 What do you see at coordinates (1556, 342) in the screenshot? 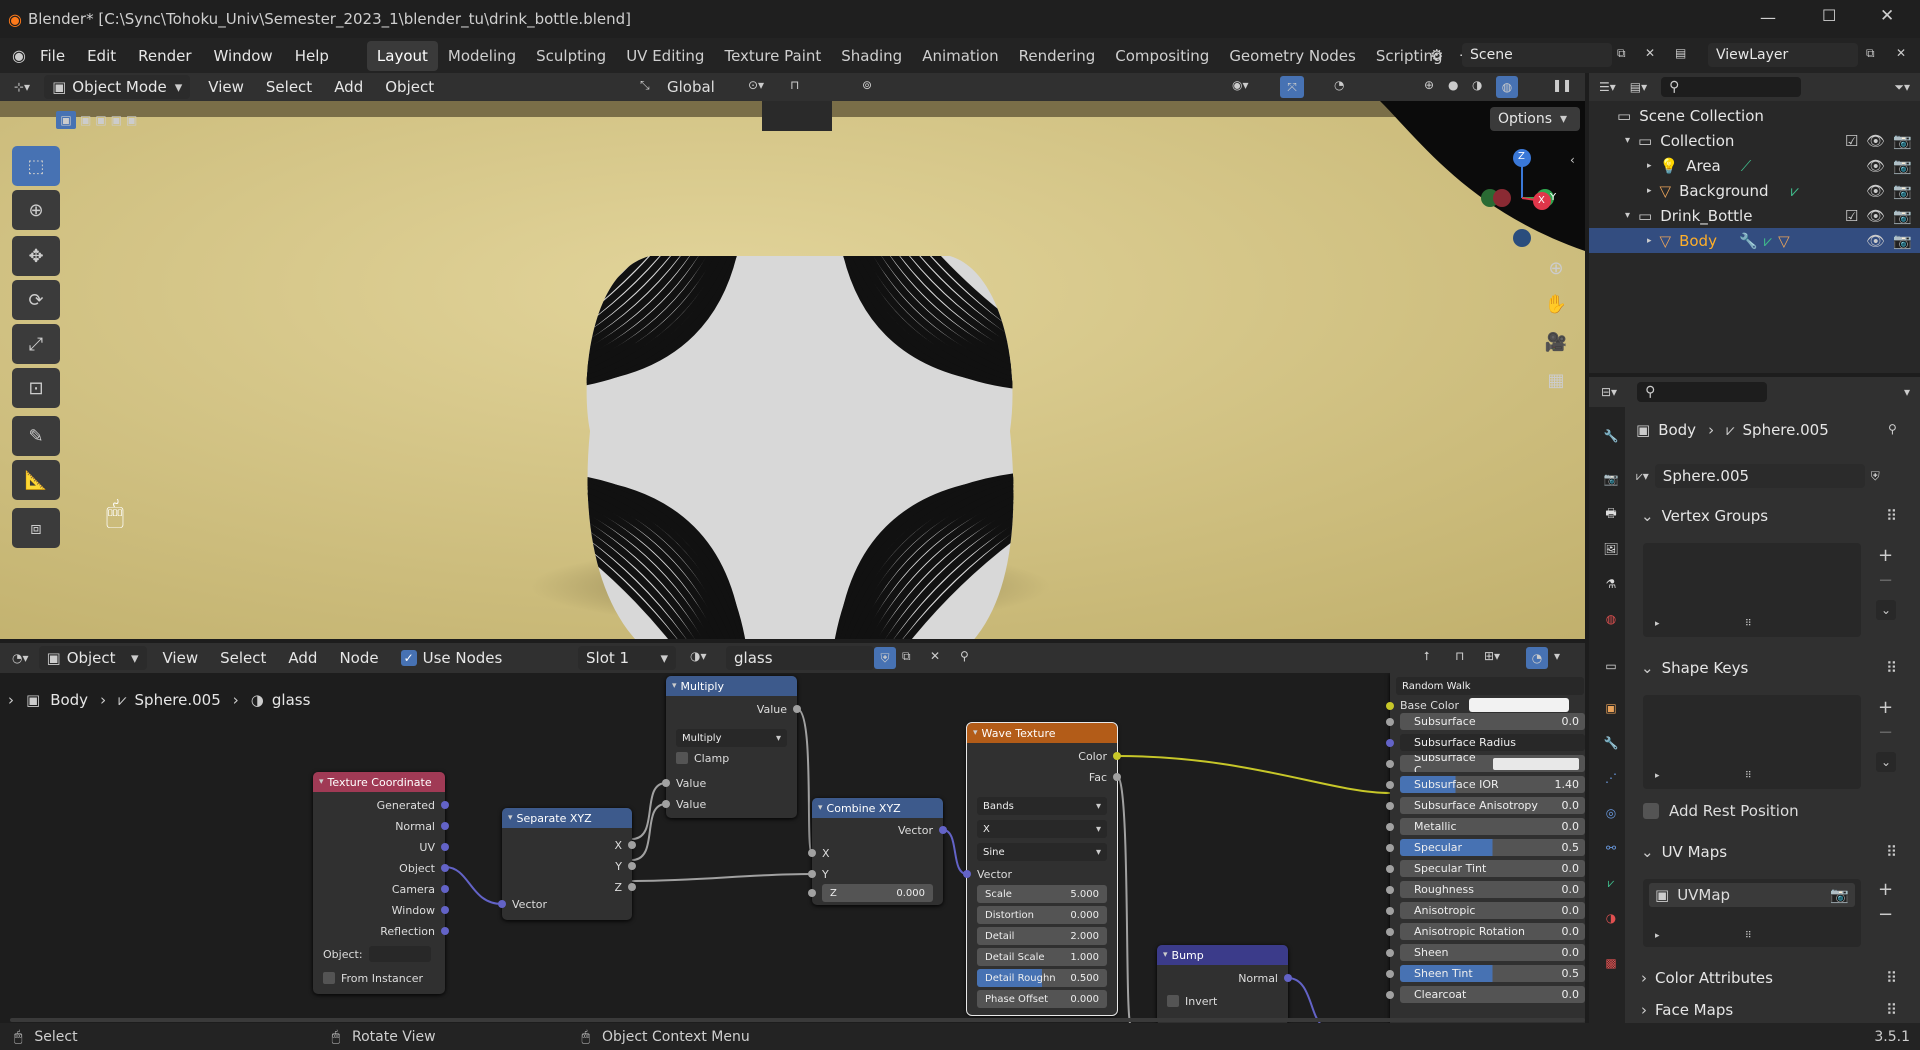
I see `camera-view-icon: 🎥` at bounding box center [1556, 342].